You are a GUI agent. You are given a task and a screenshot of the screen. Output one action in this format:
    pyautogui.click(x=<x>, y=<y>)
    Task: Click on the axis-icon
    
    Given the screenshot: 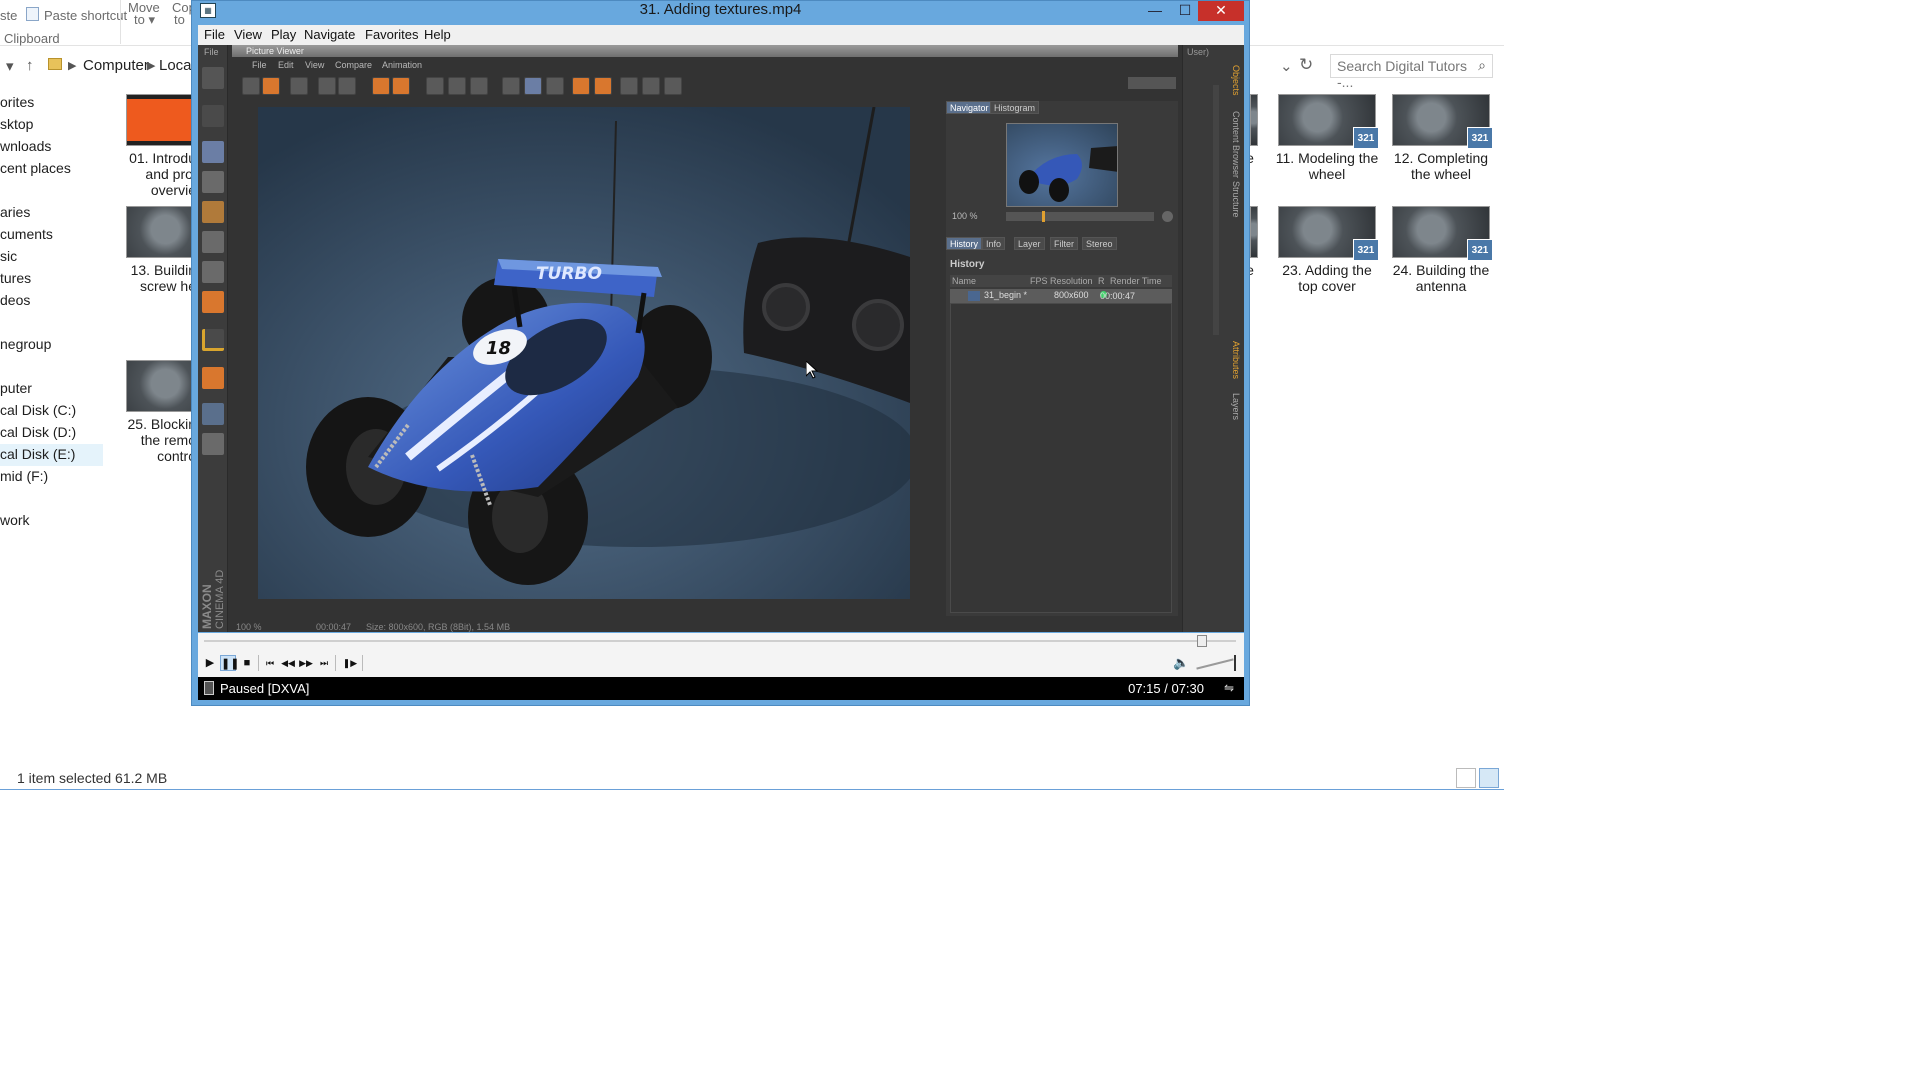 What is the action you would take?
    pyautogui.click(x=213, y=340)
    